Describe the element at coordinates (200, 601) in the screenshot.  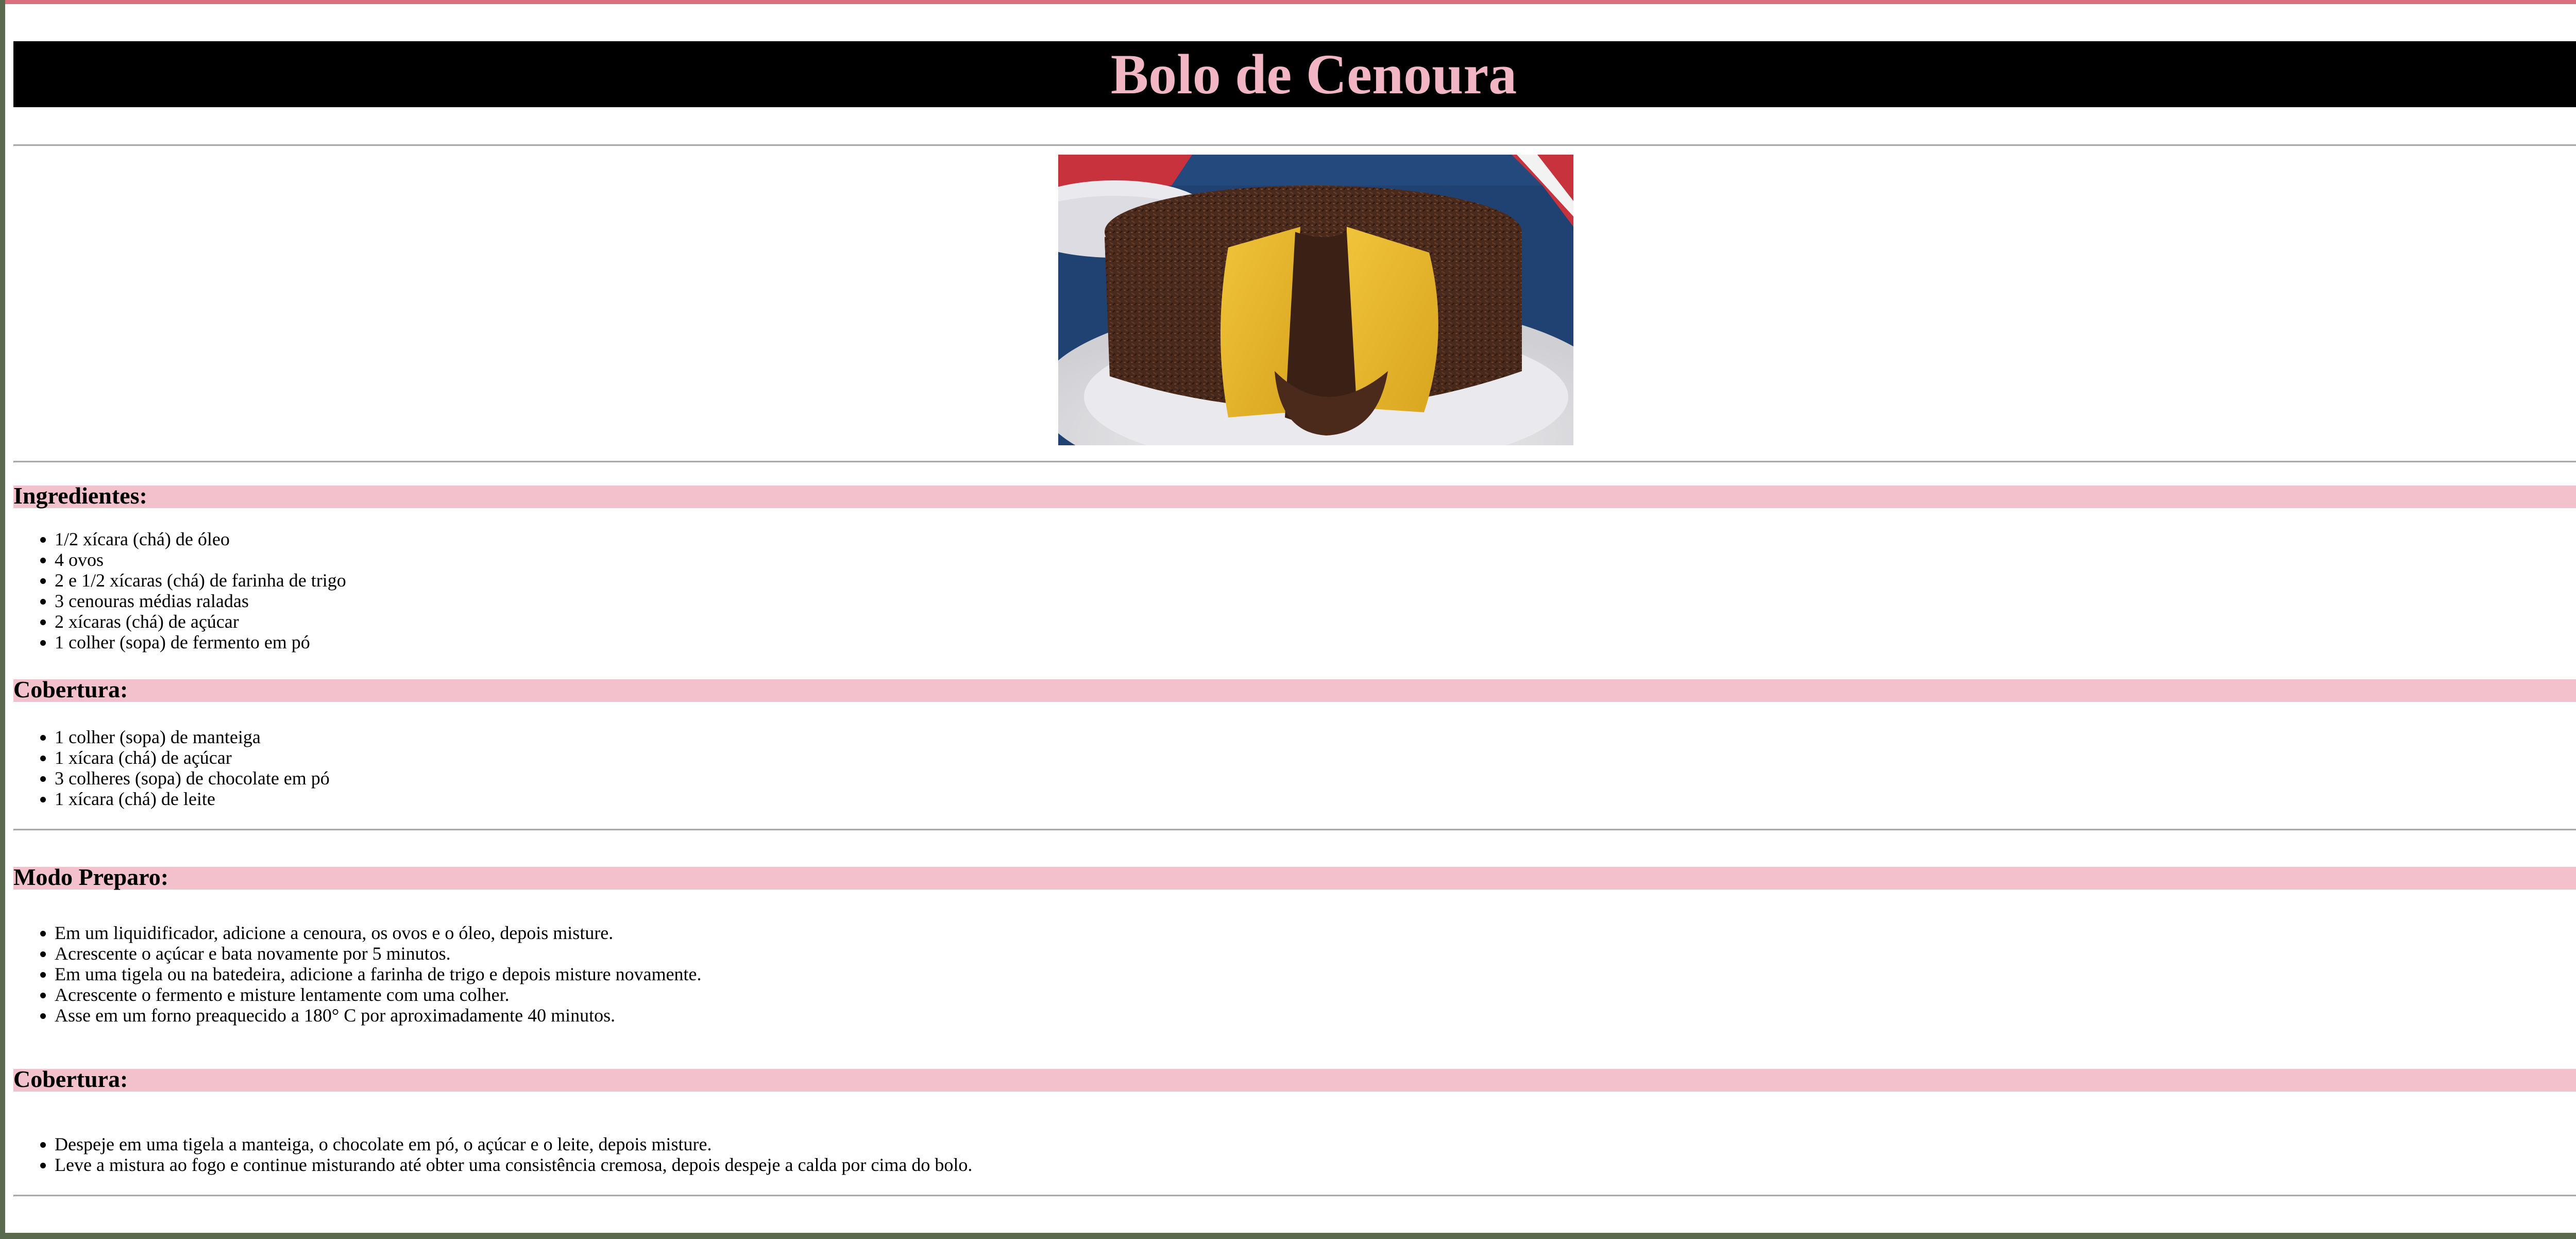
I see `list-item: 3 cenouras médias raladas` at that location.